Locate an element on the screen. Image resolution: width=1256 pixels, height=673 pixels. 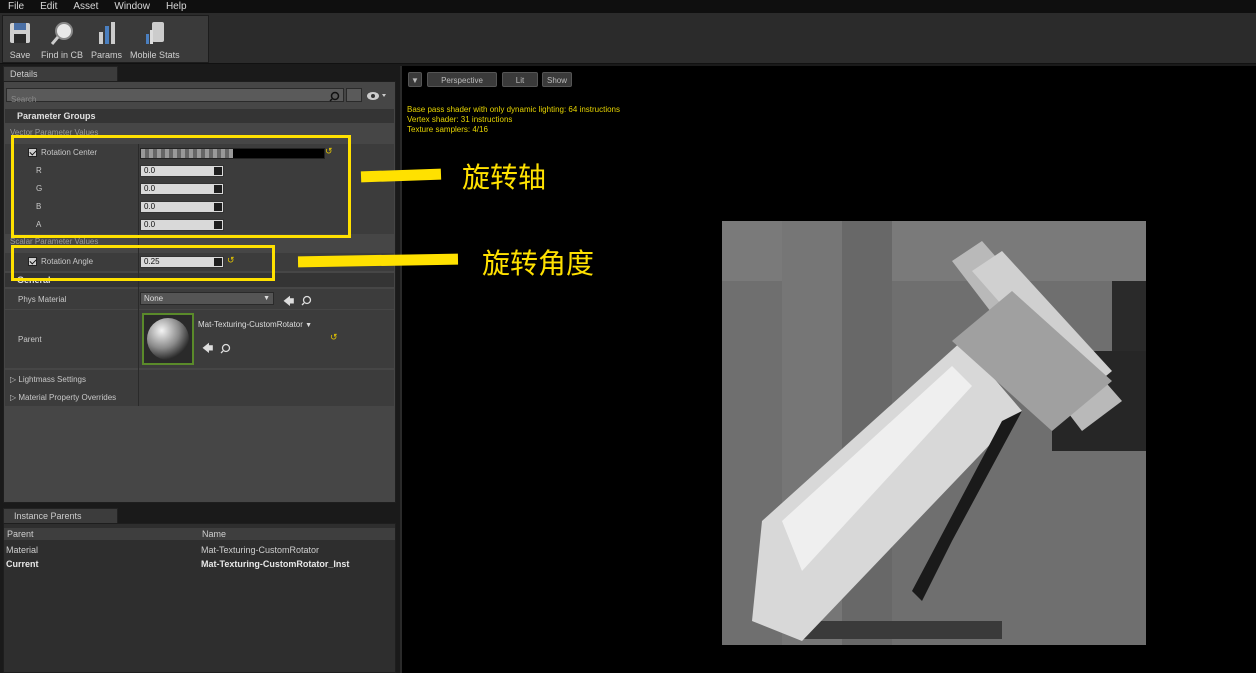
show-label: Show is located at coordinates (556, 80).